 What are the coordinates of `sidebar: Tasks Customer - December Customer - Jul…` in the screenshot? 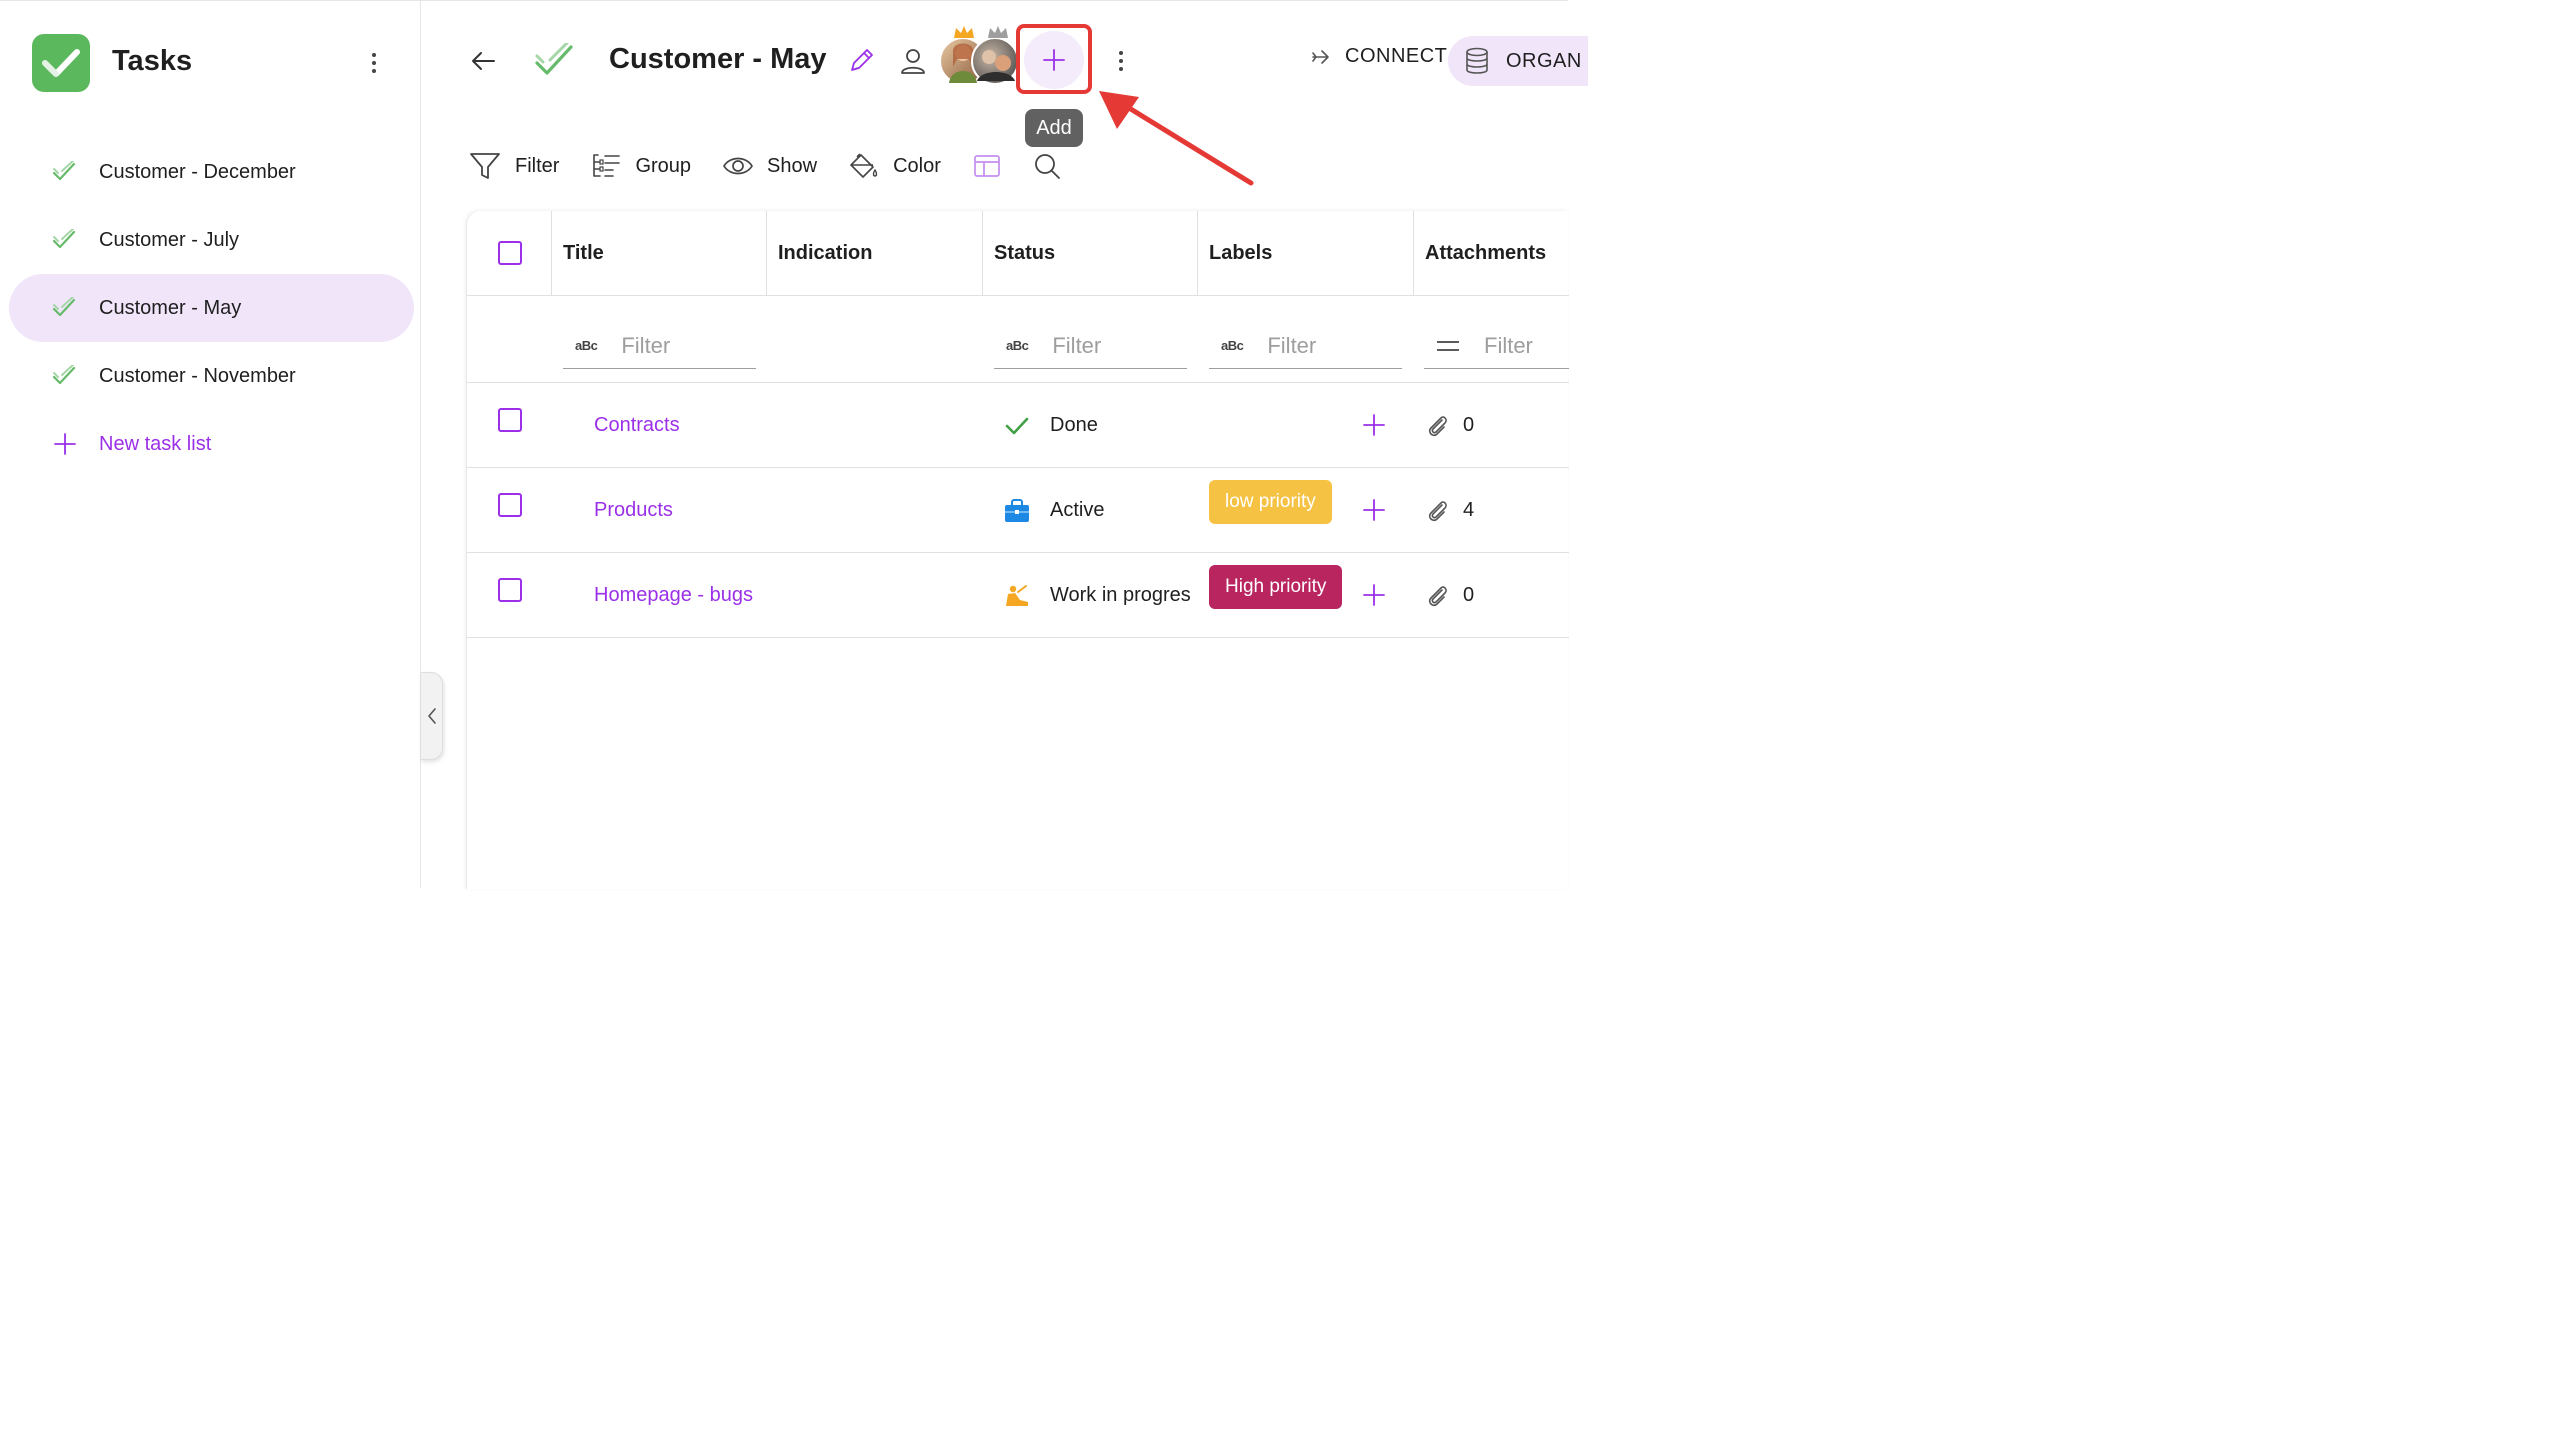 It's located at (210, 444).